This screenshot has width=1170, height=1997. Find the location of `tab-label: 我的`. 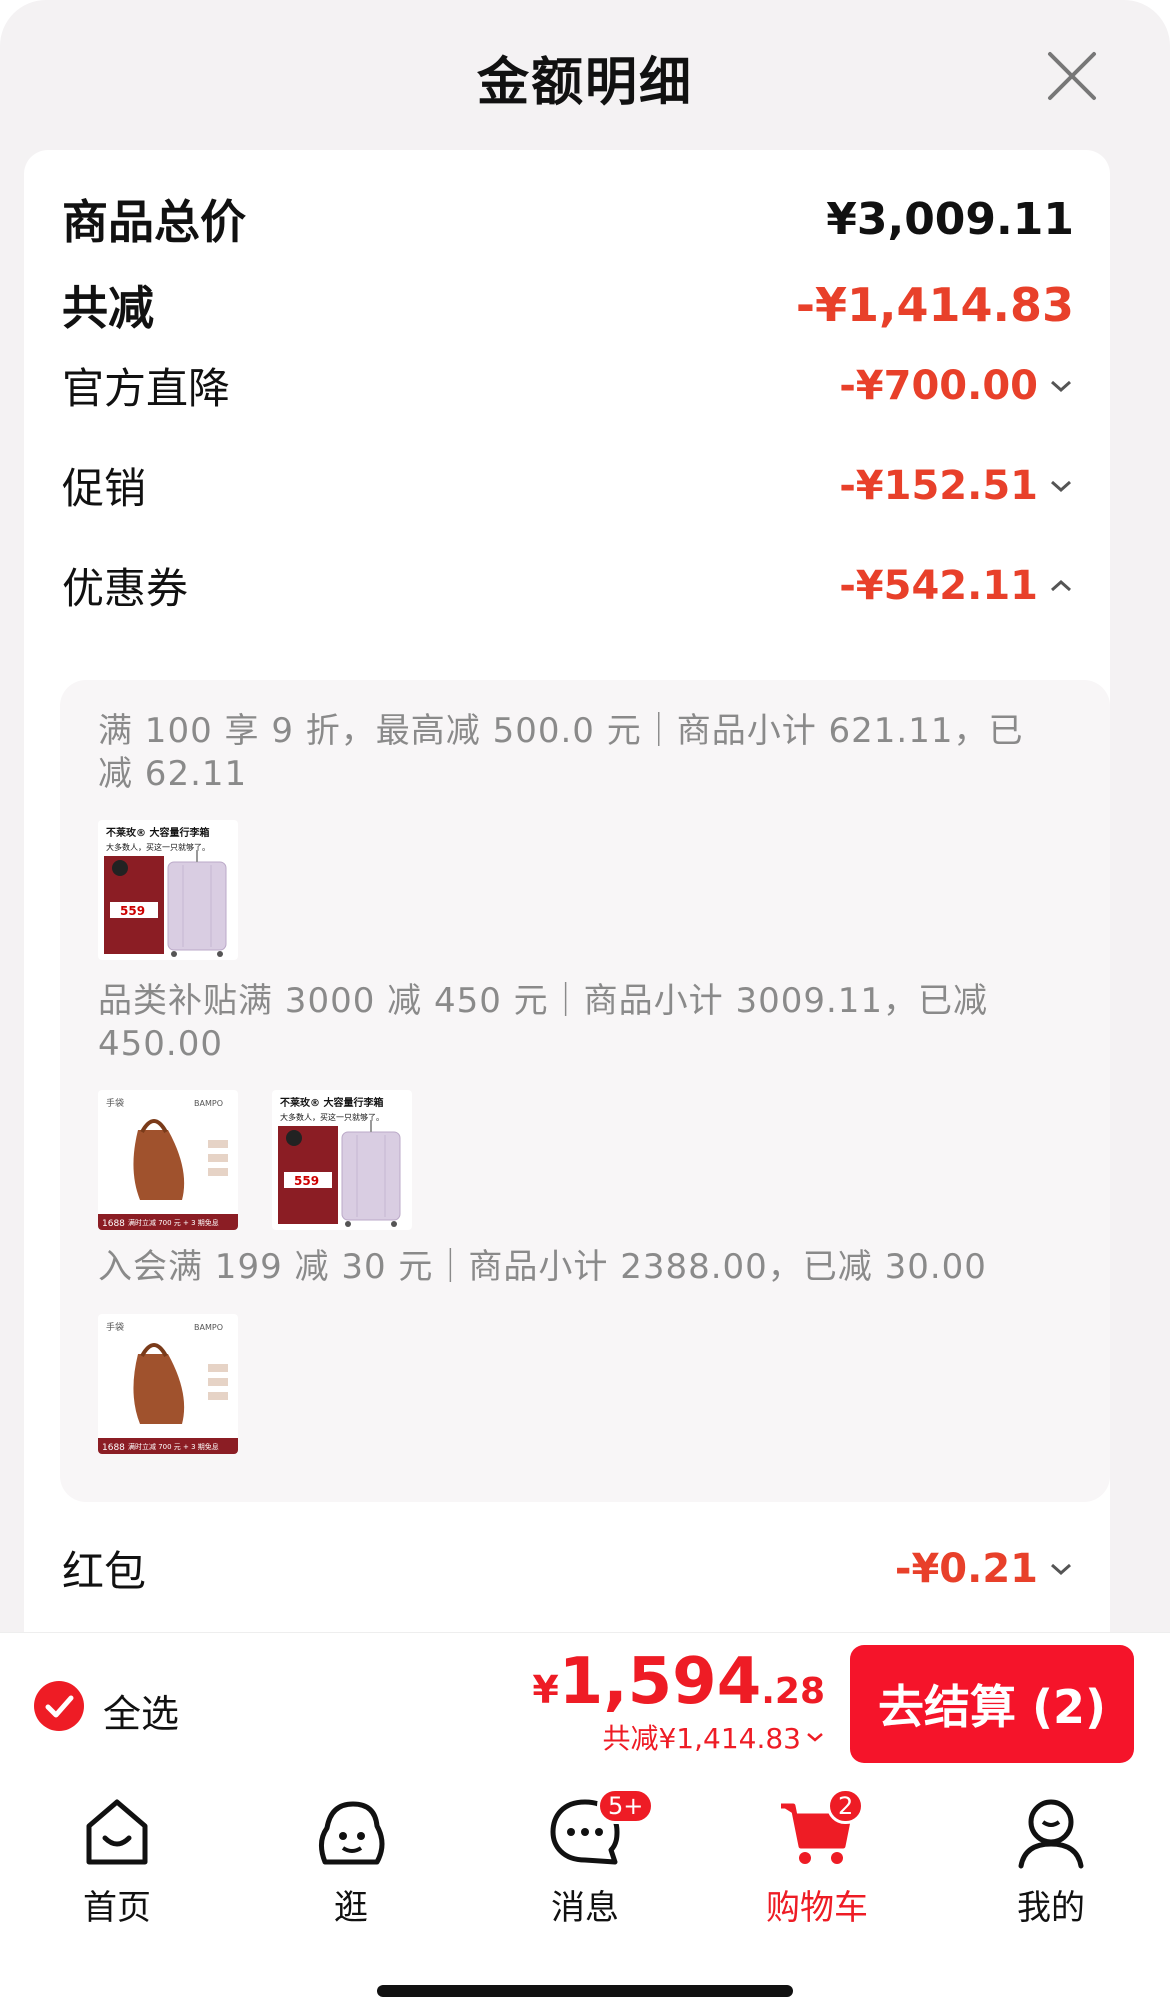

tab-label: 我的 is located at coordinates (1051, 1908).